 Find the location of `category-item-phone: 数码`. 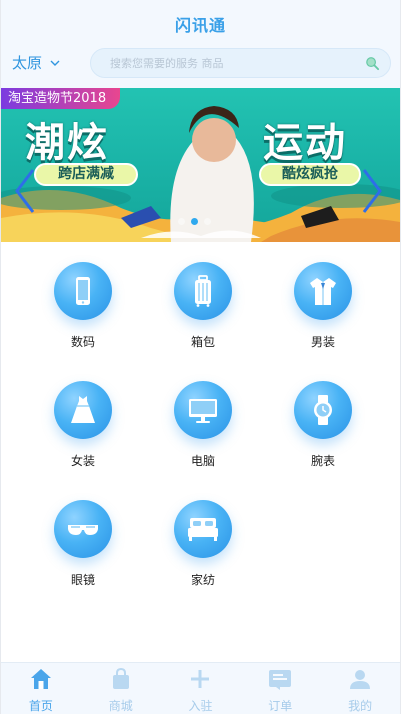

category-item-phone: 数码 is located at coordinates (83, 305).